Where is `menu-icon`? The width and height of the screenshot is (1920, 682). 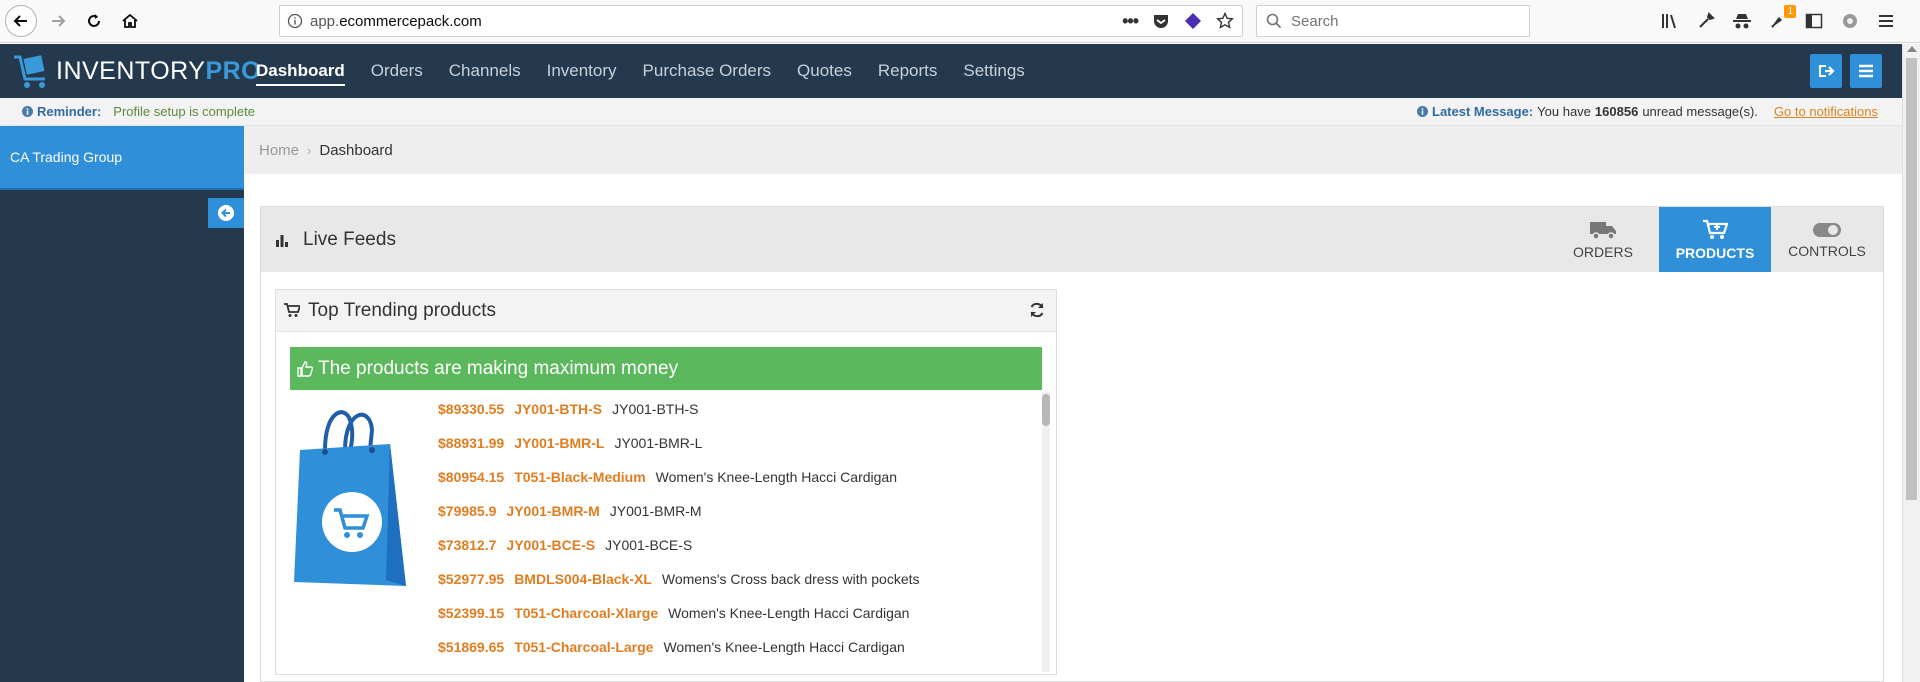 menu-icon is located at coordinates (1866, 71).